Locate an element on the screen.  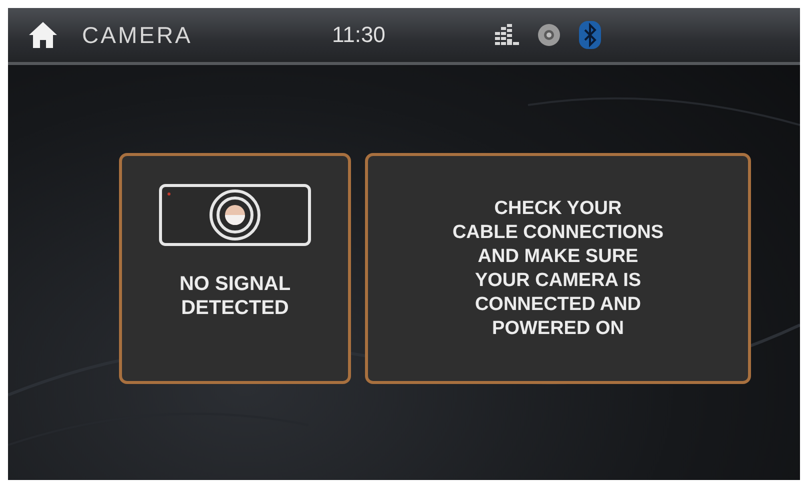
clock-time: 11:30 is located at coordinates (359, 35).